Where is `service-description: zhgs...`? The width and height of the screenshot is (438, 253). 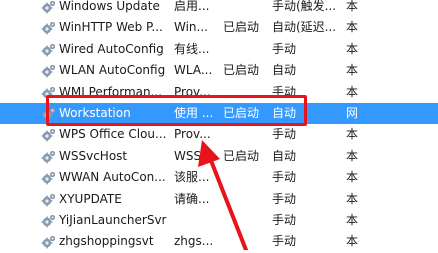 service-description: zhgs... is located at coordinates (194, 241).